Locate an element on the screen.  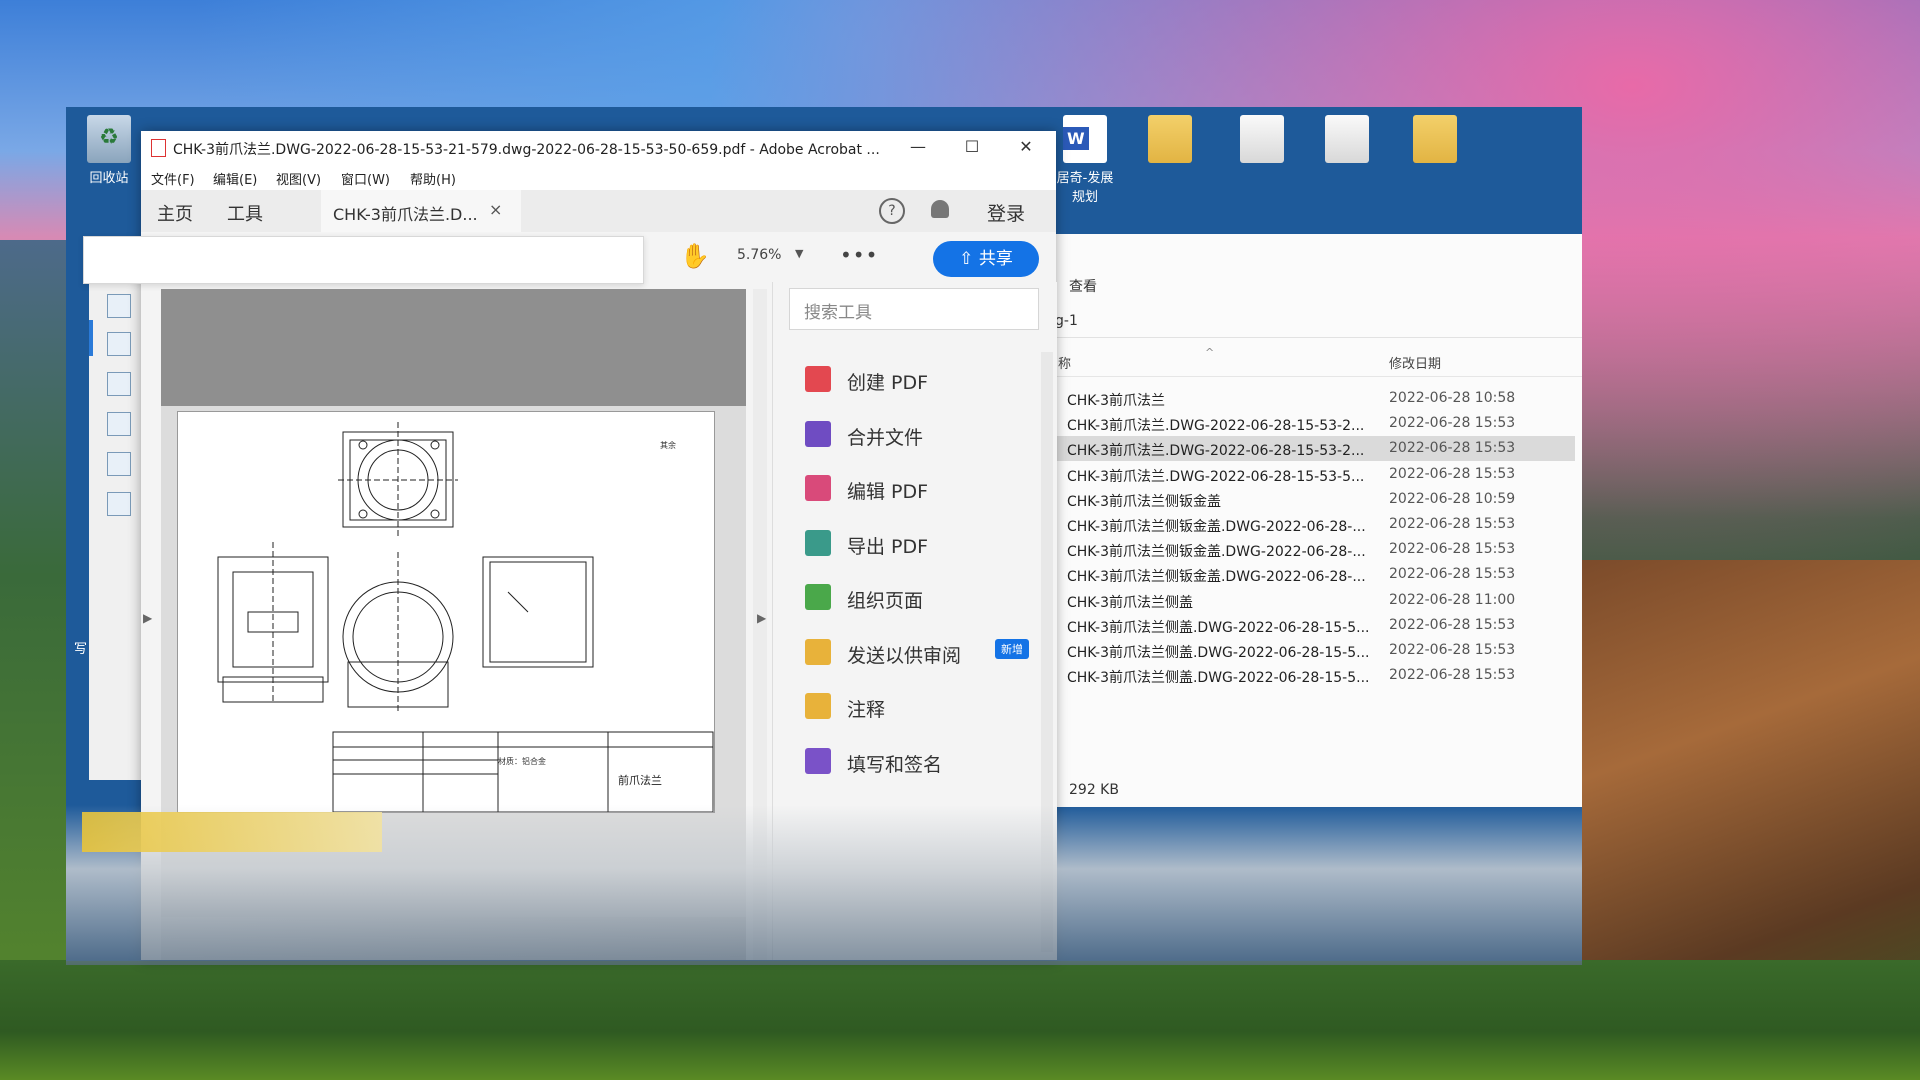
tool-item: 创建 PDF is located at coordinates (925, 380).